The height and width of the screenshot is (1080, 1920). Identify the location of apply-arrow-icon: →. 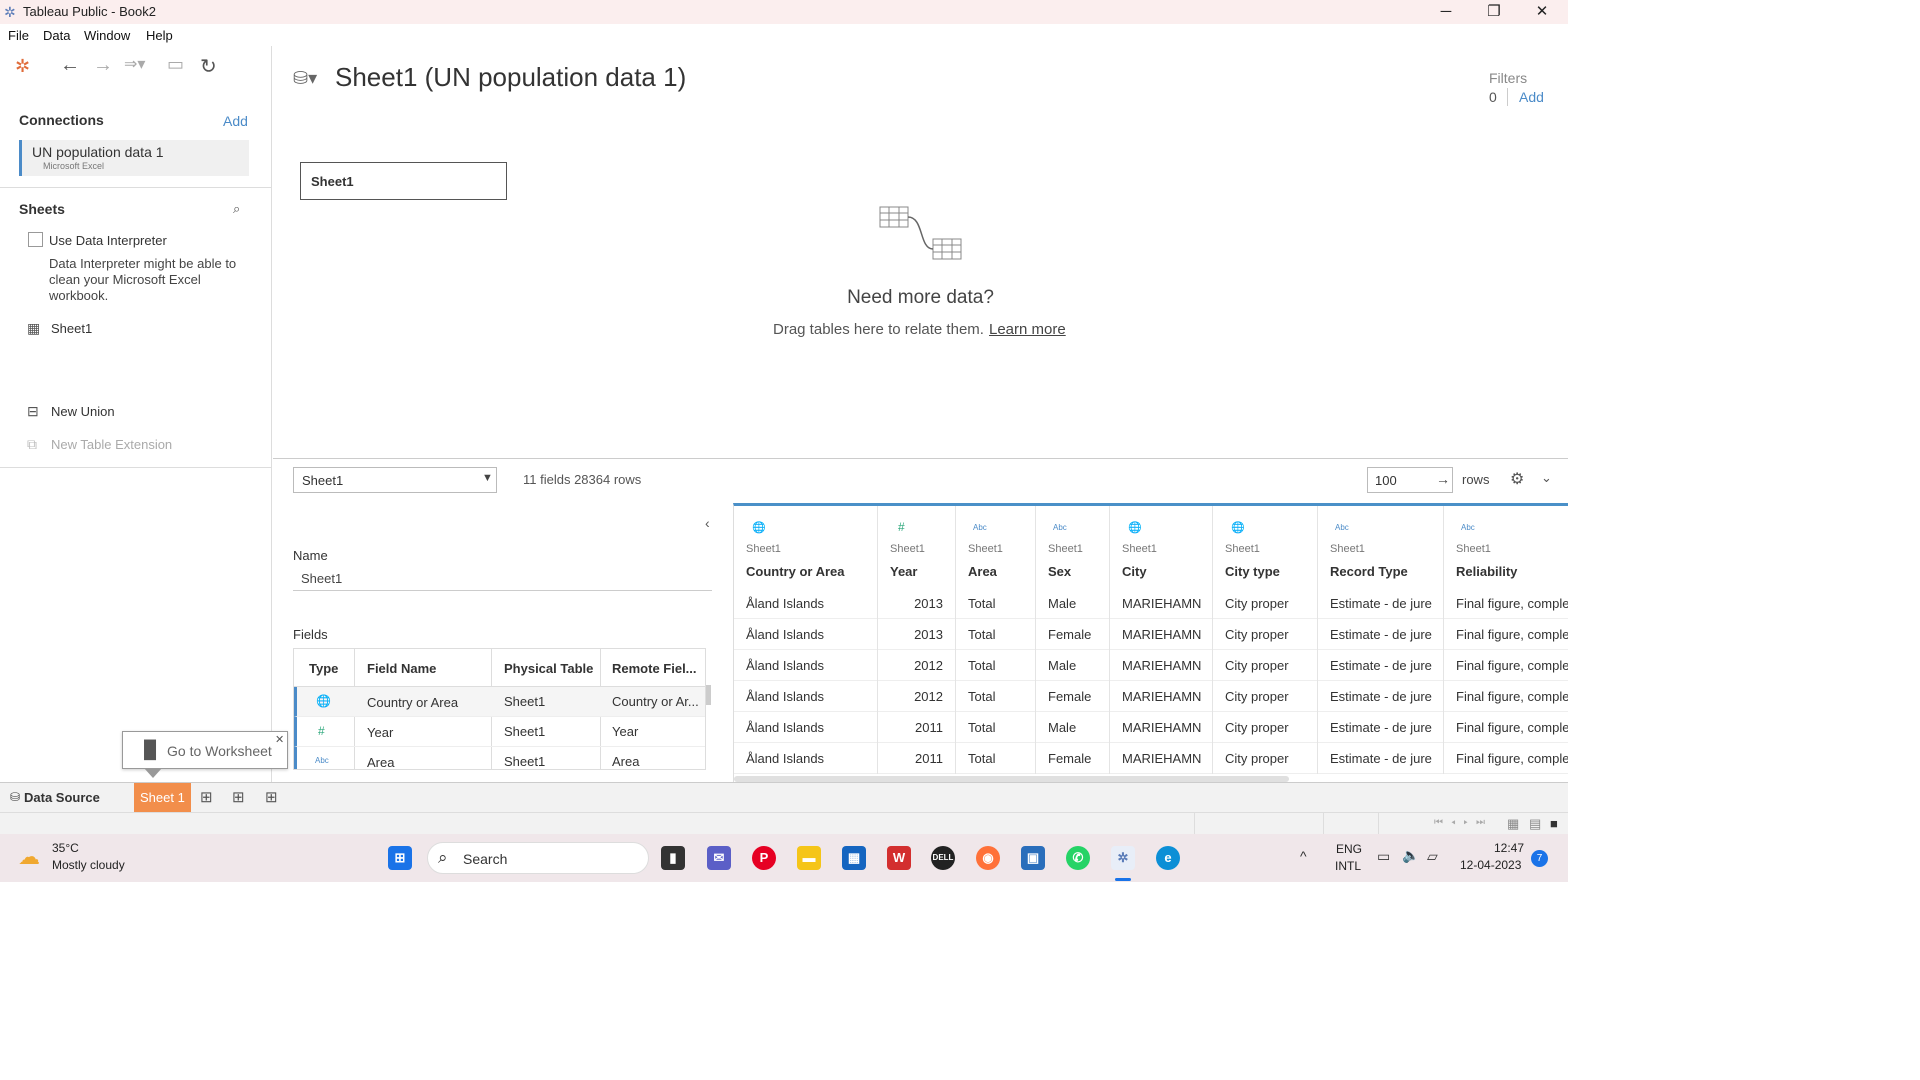
(1443, 479).